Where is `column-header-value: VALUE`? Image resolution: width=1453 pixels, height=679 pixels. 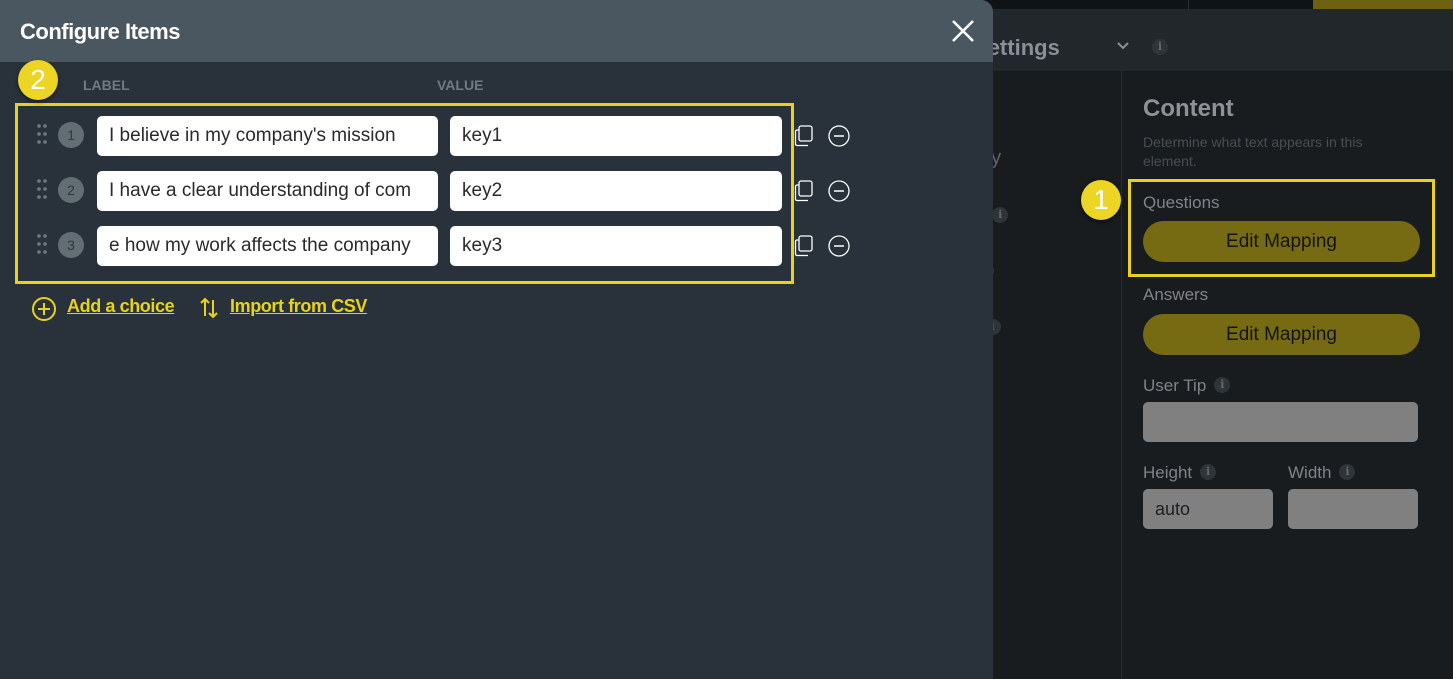
column-header-value: VALUE is located at coordinates (460, 85).